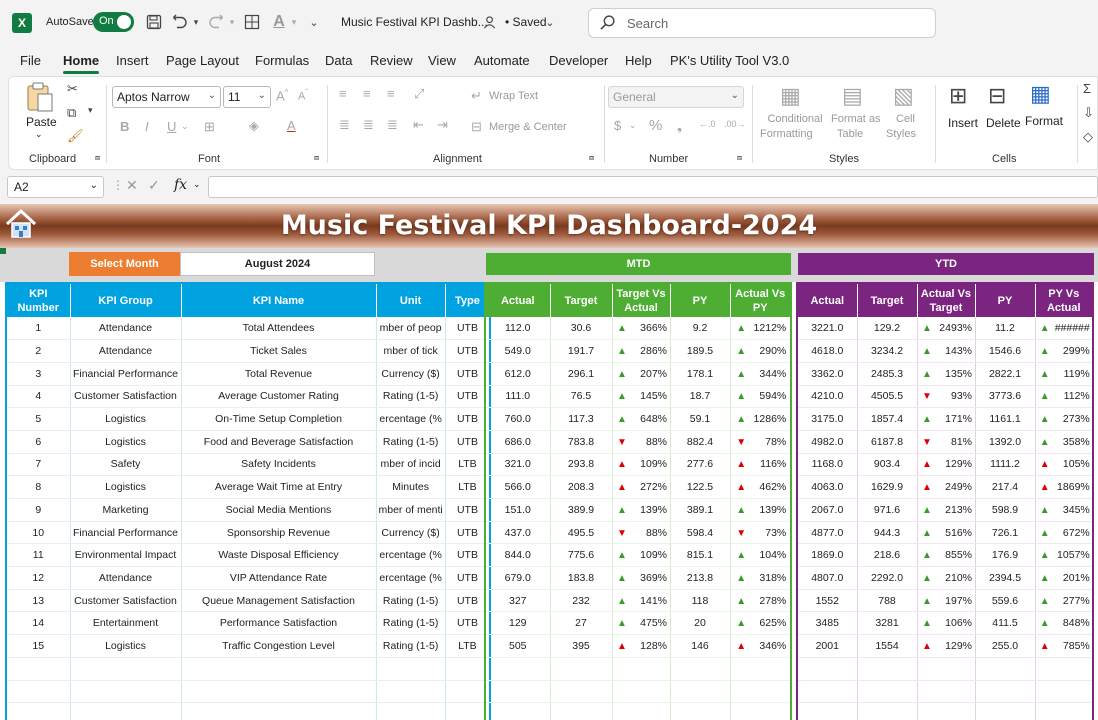 This screenshot has height=720, width=1098. Describe the element at coordinates (126, 300) in the screenshot. I see `kpi-header-1: KPI Group` at that location.